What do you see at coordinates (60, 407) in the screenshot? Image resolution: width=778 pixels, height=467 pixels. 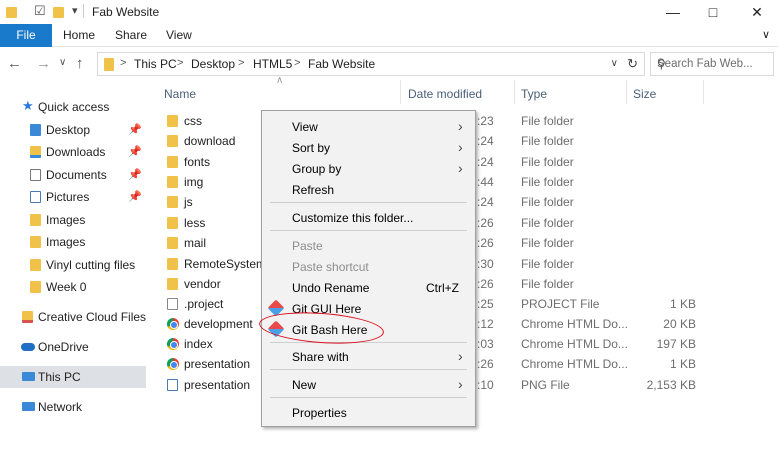 I see `nav-label: Network` at bounding box center [60, 407].